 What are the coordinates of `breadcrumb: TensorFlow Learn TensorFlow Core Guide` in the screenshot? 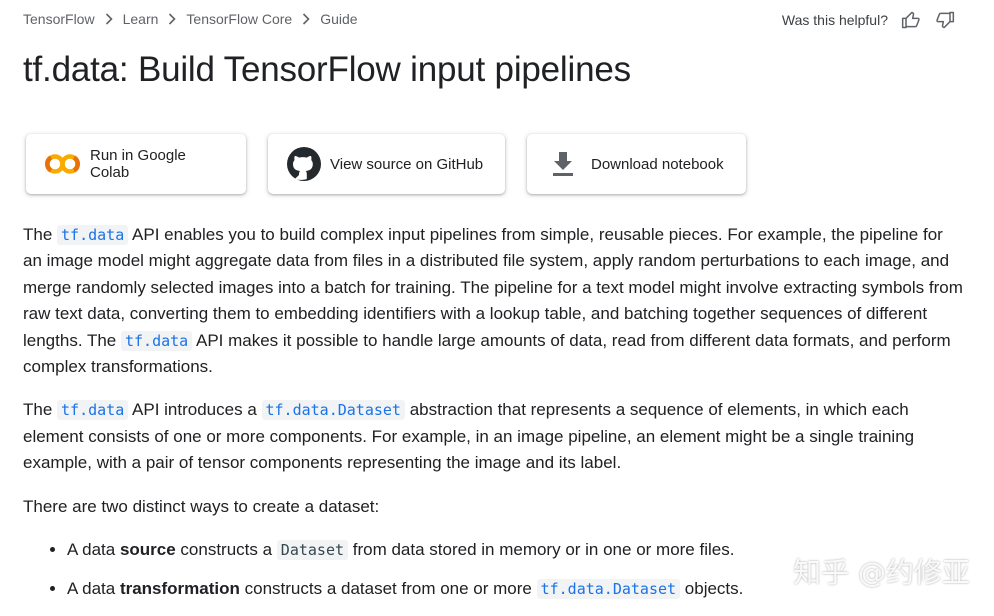 It's located at (190, 19).